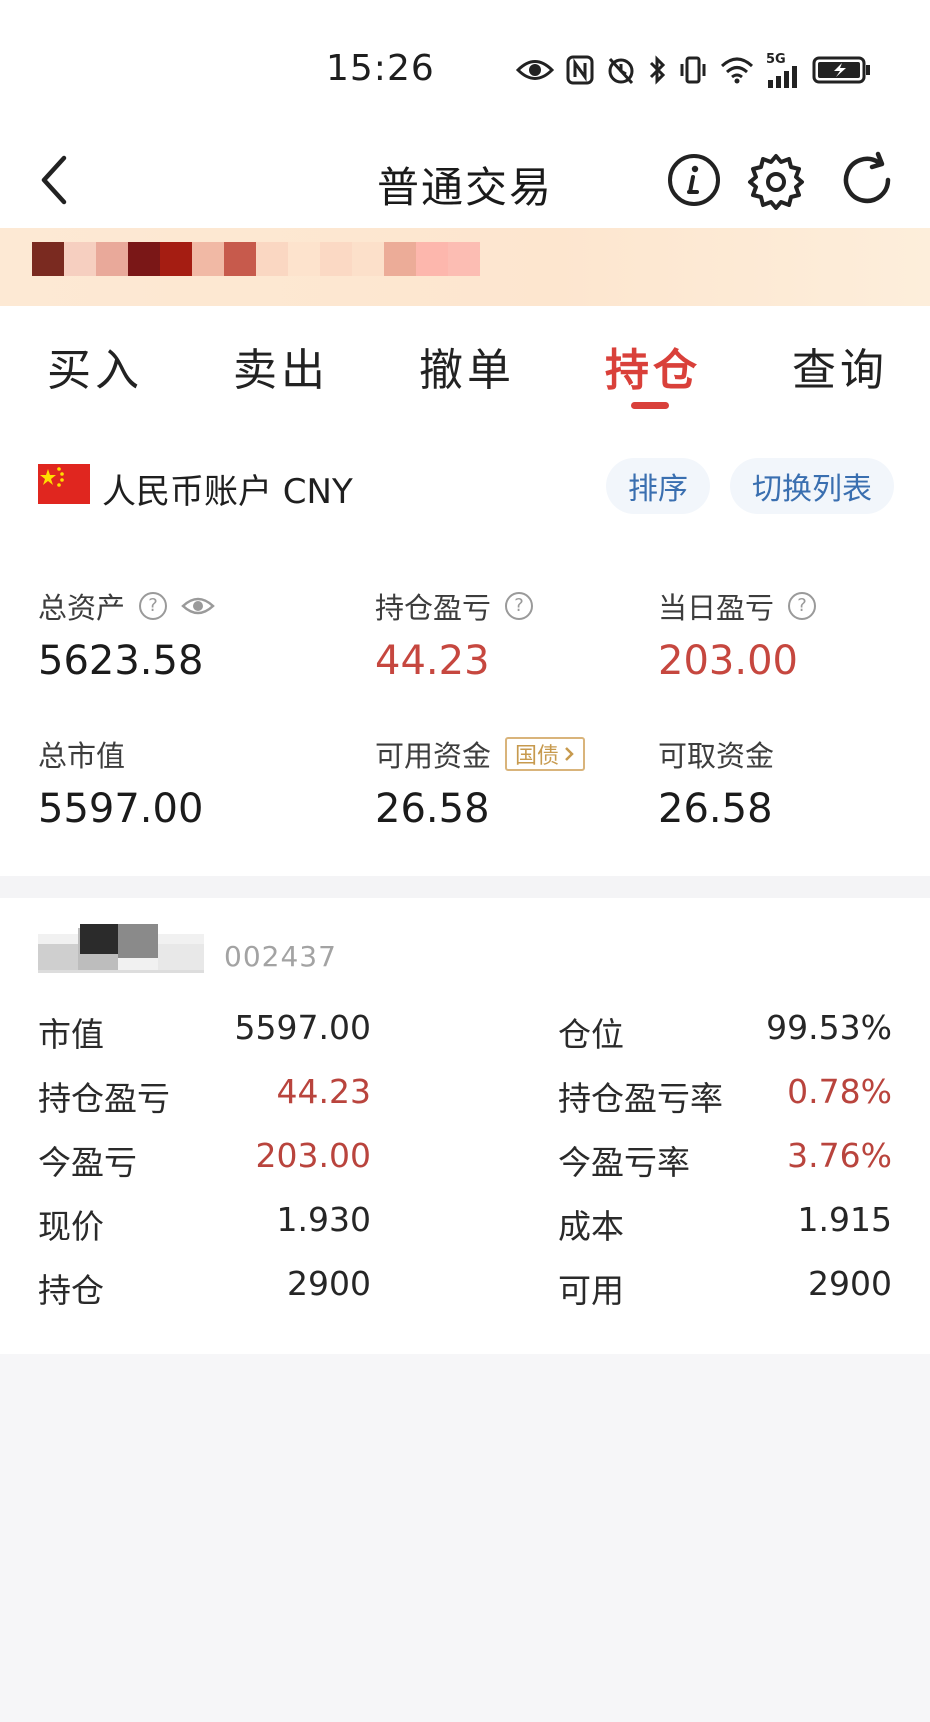  What do you see at coordinates (737, 70) in the screenshot?
I see `wifi-icon` at bounding box center [737, 70].